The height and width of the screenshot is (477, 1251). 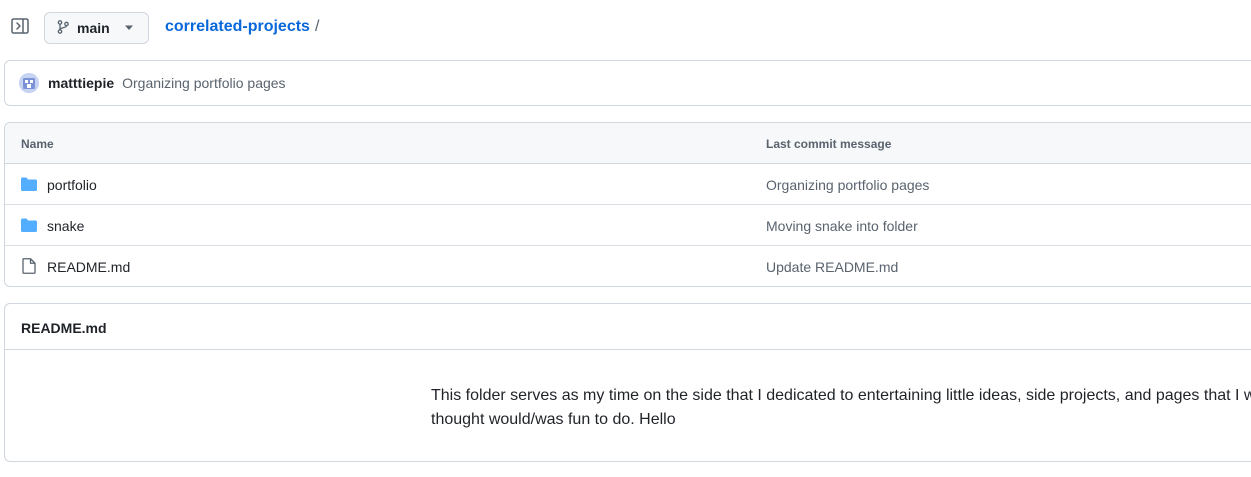 I want to click on sidebar-toggle-button, so click(x=20, y=28).